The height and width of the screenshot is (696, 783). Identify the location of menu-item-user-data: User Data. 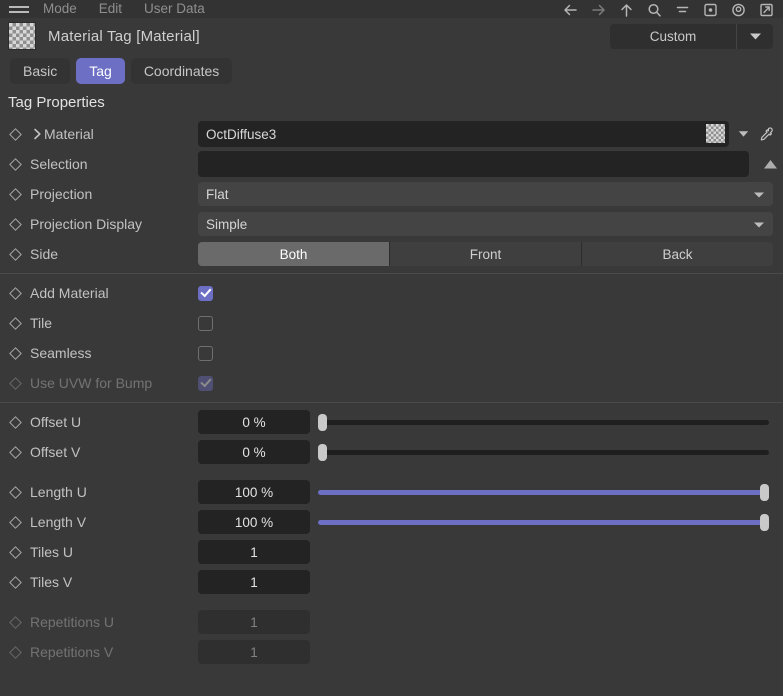
(174, 9).